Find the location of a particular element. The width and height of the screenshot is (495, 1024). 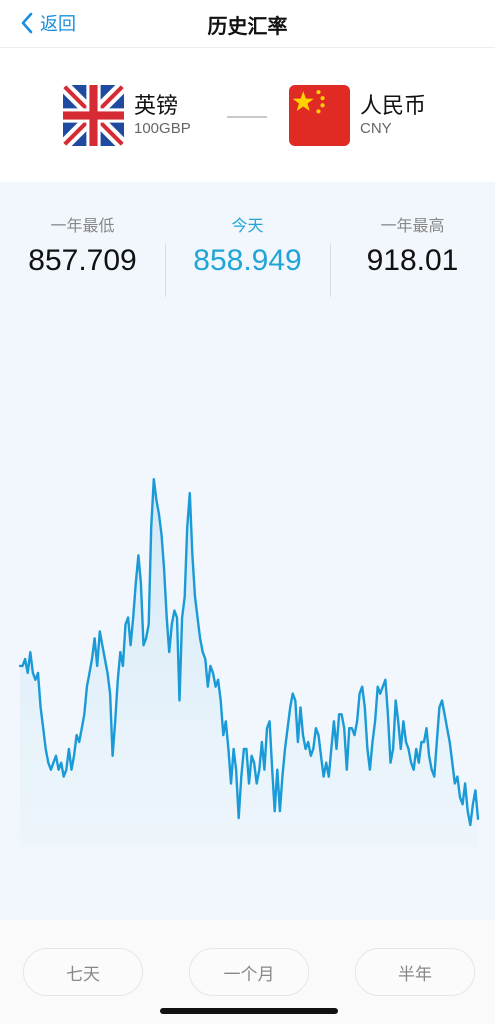

uk-flag-icon is located at coordinates (93, 115).